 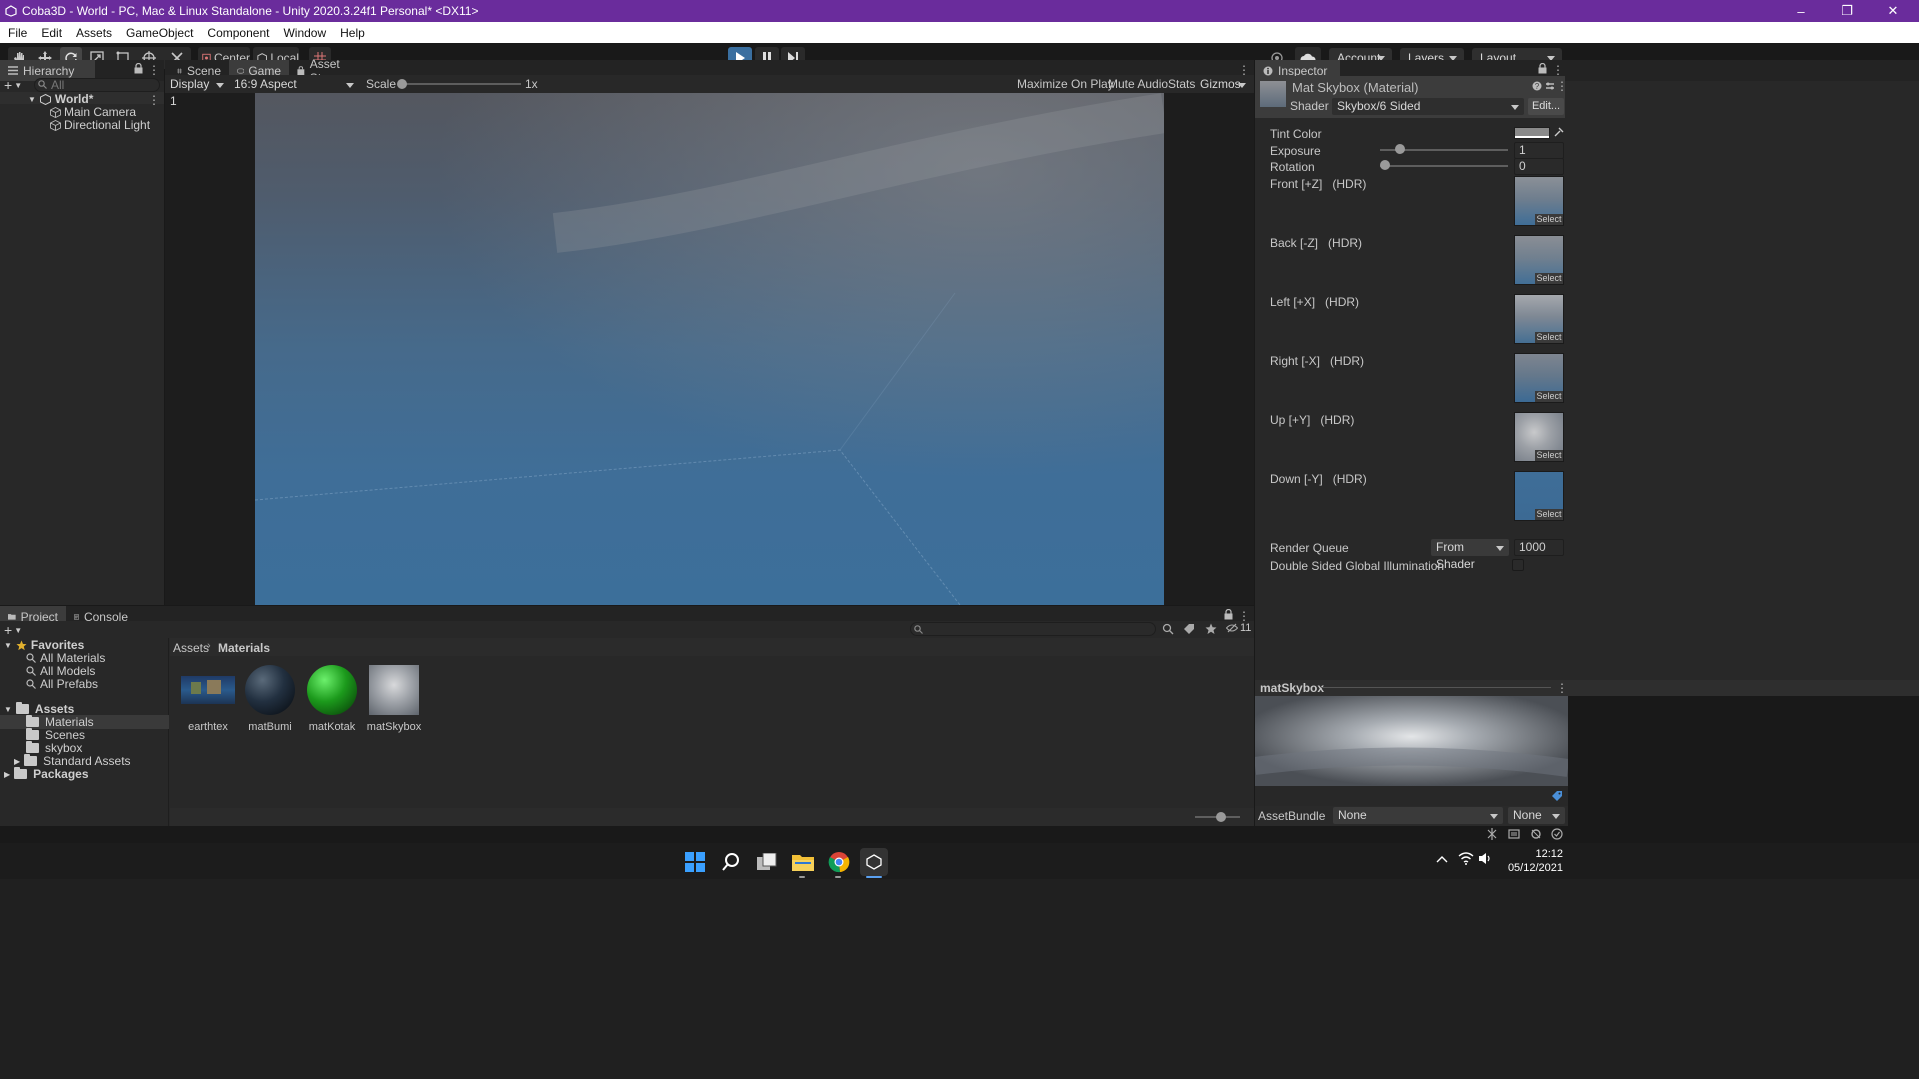 What do you see at coordinates (402, 84) in the screenshot?
I see `scale-slider-knob` at bounding box center [402, 84].